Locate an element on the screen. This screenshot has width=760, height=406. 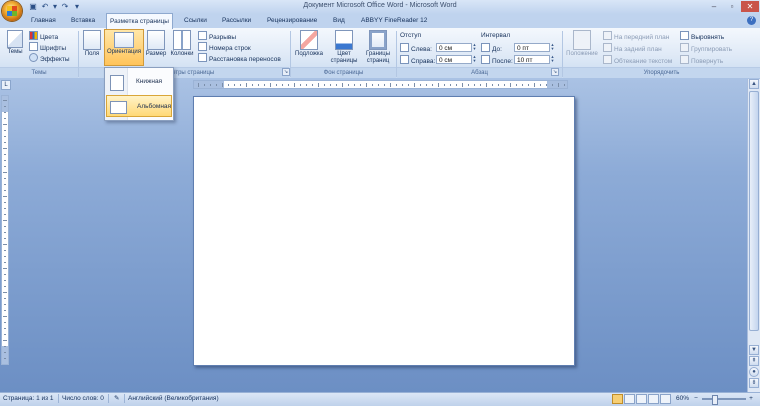
margins-button: Поля is located at coordinates (92, 47).